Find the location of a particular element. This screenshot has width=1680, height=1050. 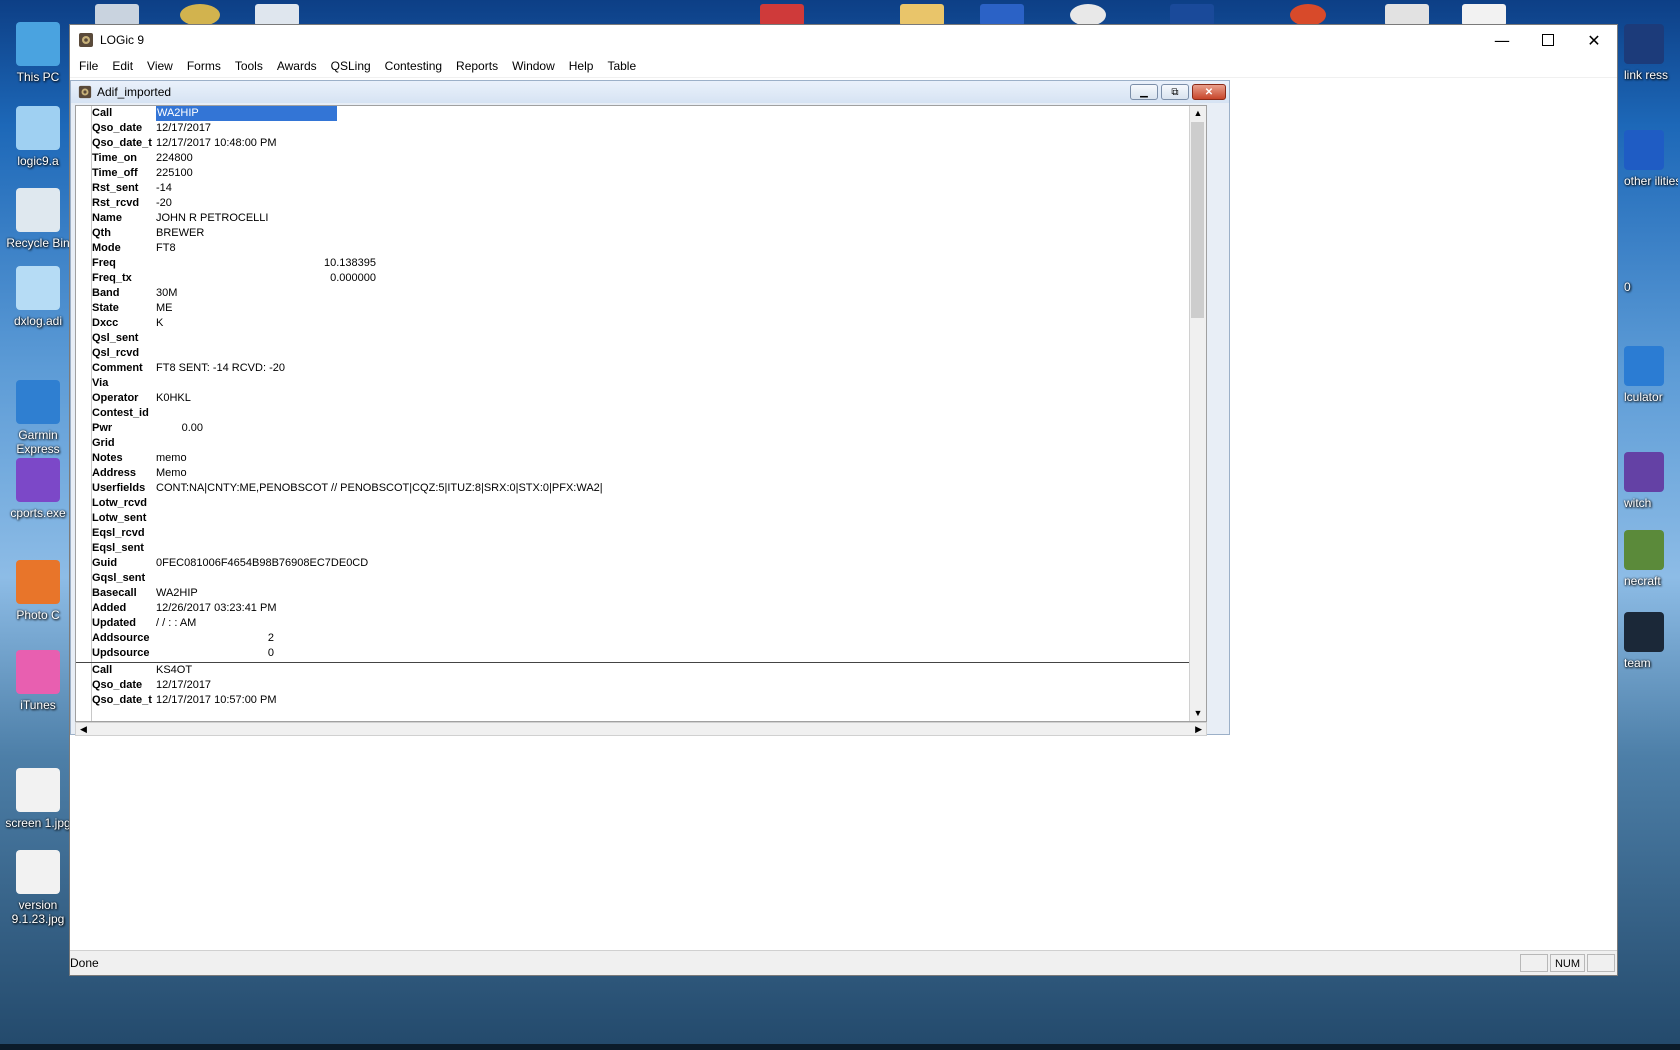

field-value: 0FEC081006F4654B98B76908EC7DE0CD is located at coordinates (262, 563).